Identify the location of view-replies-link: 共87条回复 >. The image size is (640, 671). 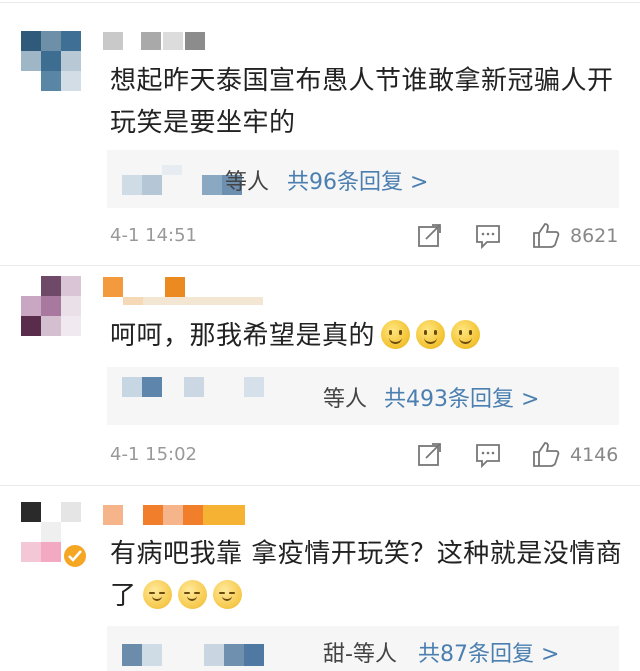
(488, 652).